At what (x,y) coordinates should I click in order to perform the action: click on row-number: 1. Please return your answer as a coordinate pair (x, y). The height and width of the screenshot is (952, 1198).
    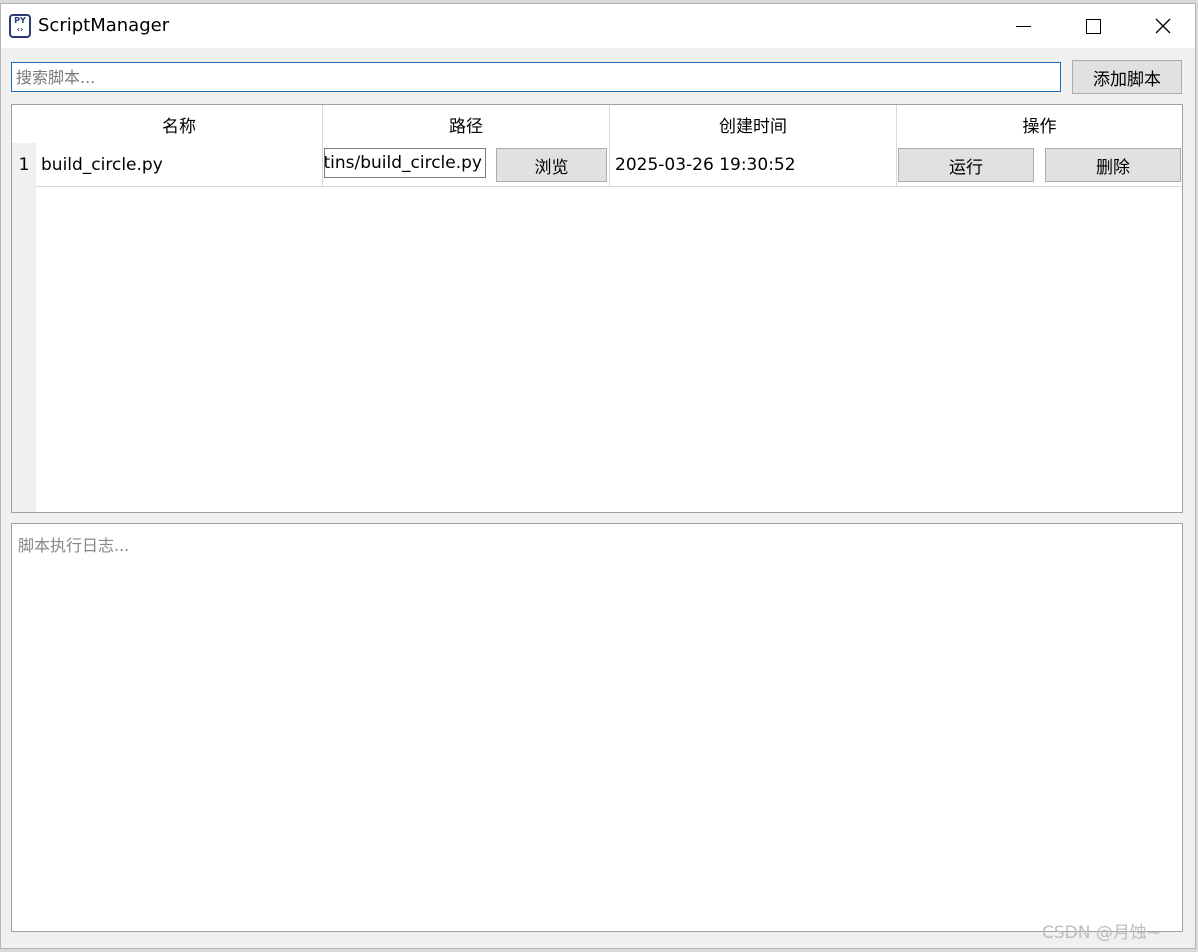
    Looking at the image, I should click on (24, 165).